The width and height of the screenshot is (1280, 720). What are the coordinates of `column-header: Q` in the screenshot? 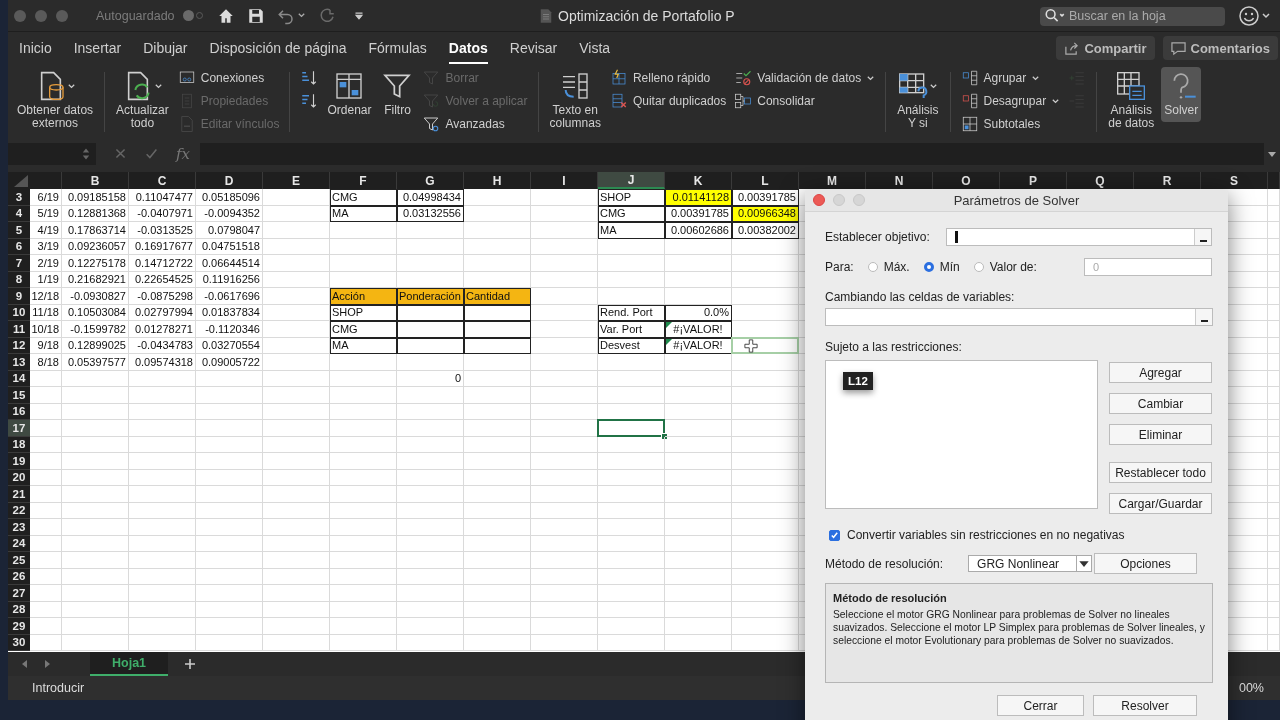 It's located at (1100, 180).